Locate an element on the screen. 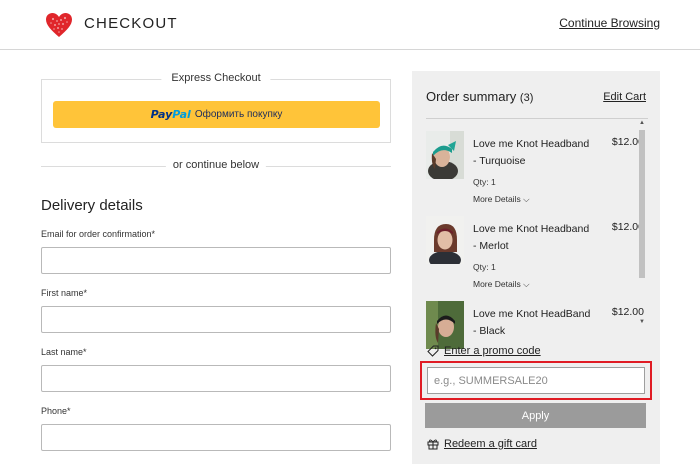  first-name-label: First name* is located at coordinates (64, 293).